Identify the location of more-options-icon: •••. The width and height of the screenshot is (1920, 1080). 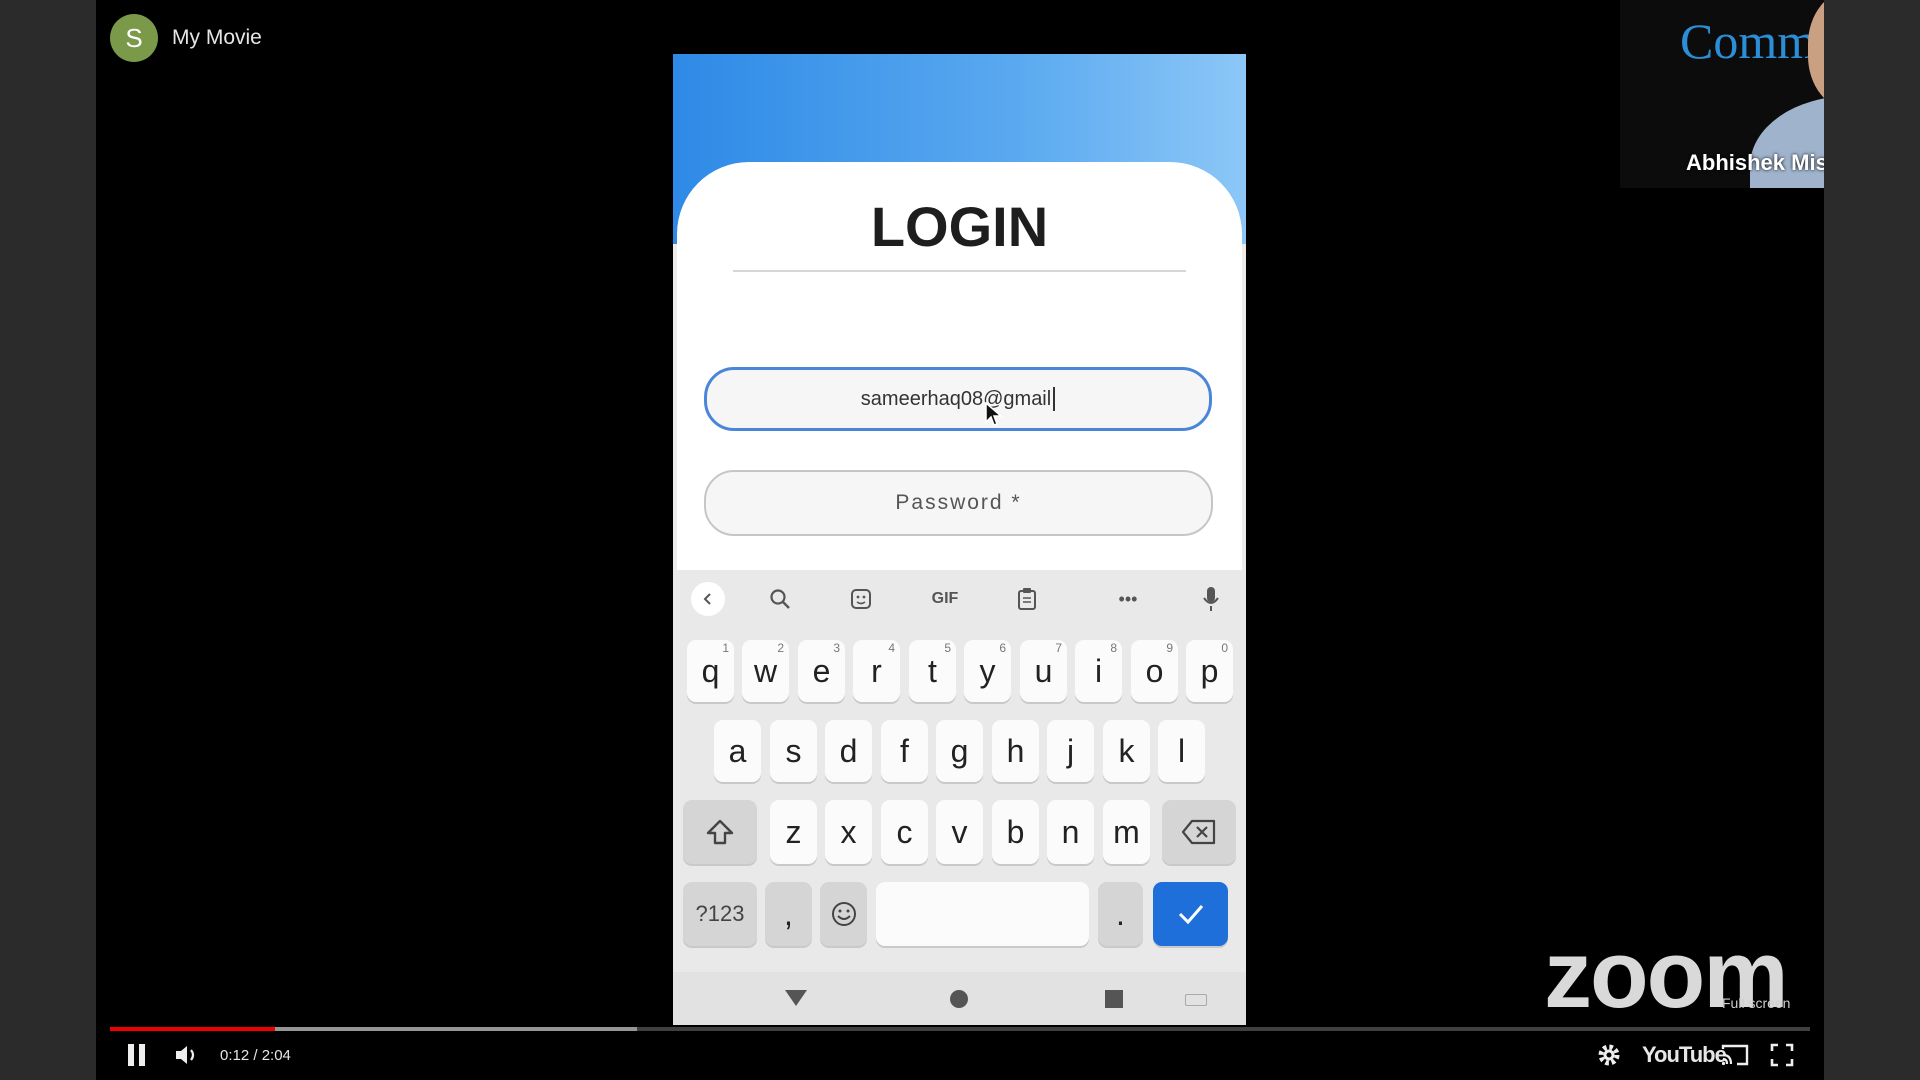
(1128, 599).